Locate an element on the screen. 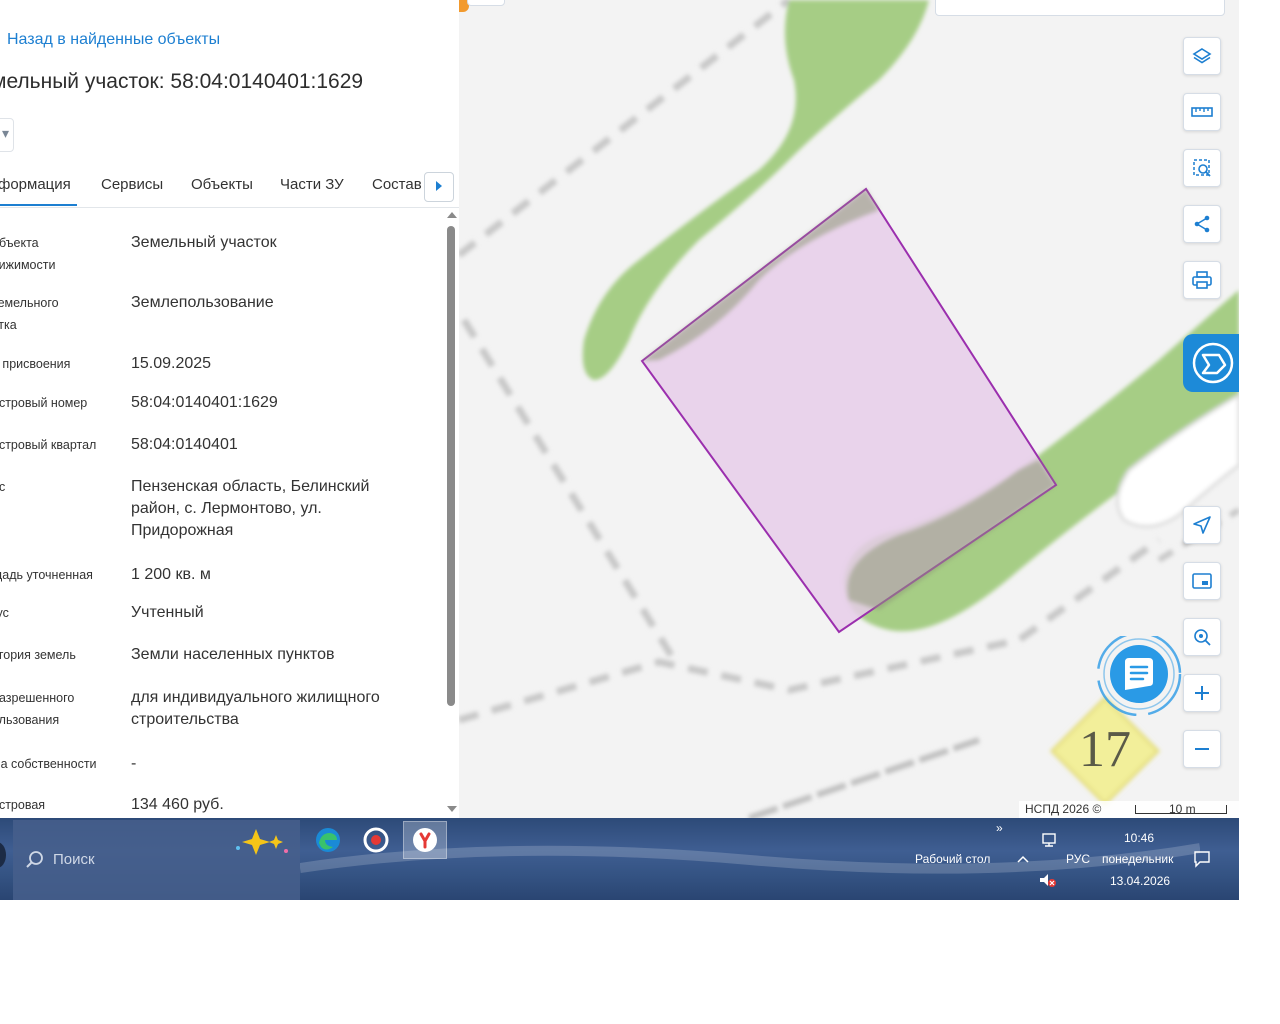  property-label: а присвоения is located at coordinates (35, 364).